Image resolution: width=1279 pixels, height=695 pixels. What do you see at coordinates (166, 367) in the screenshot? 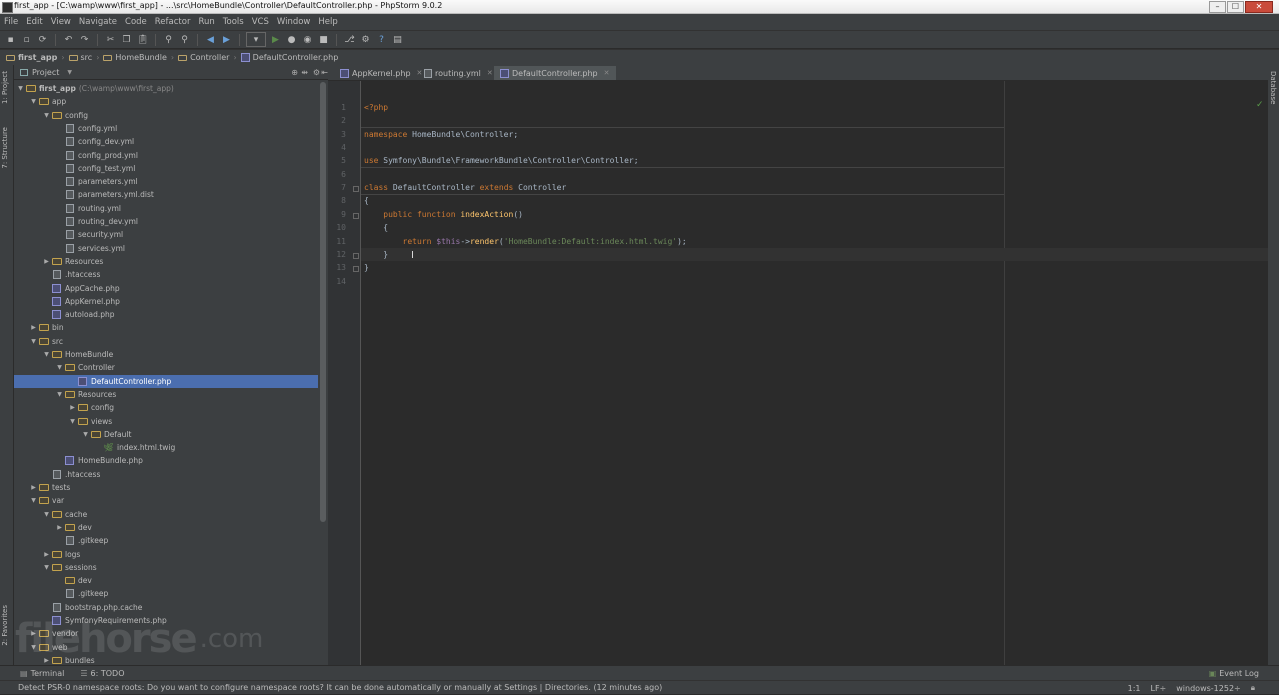
I see `tree-folder: ▼ Controller` at bounding box center [166, 367].